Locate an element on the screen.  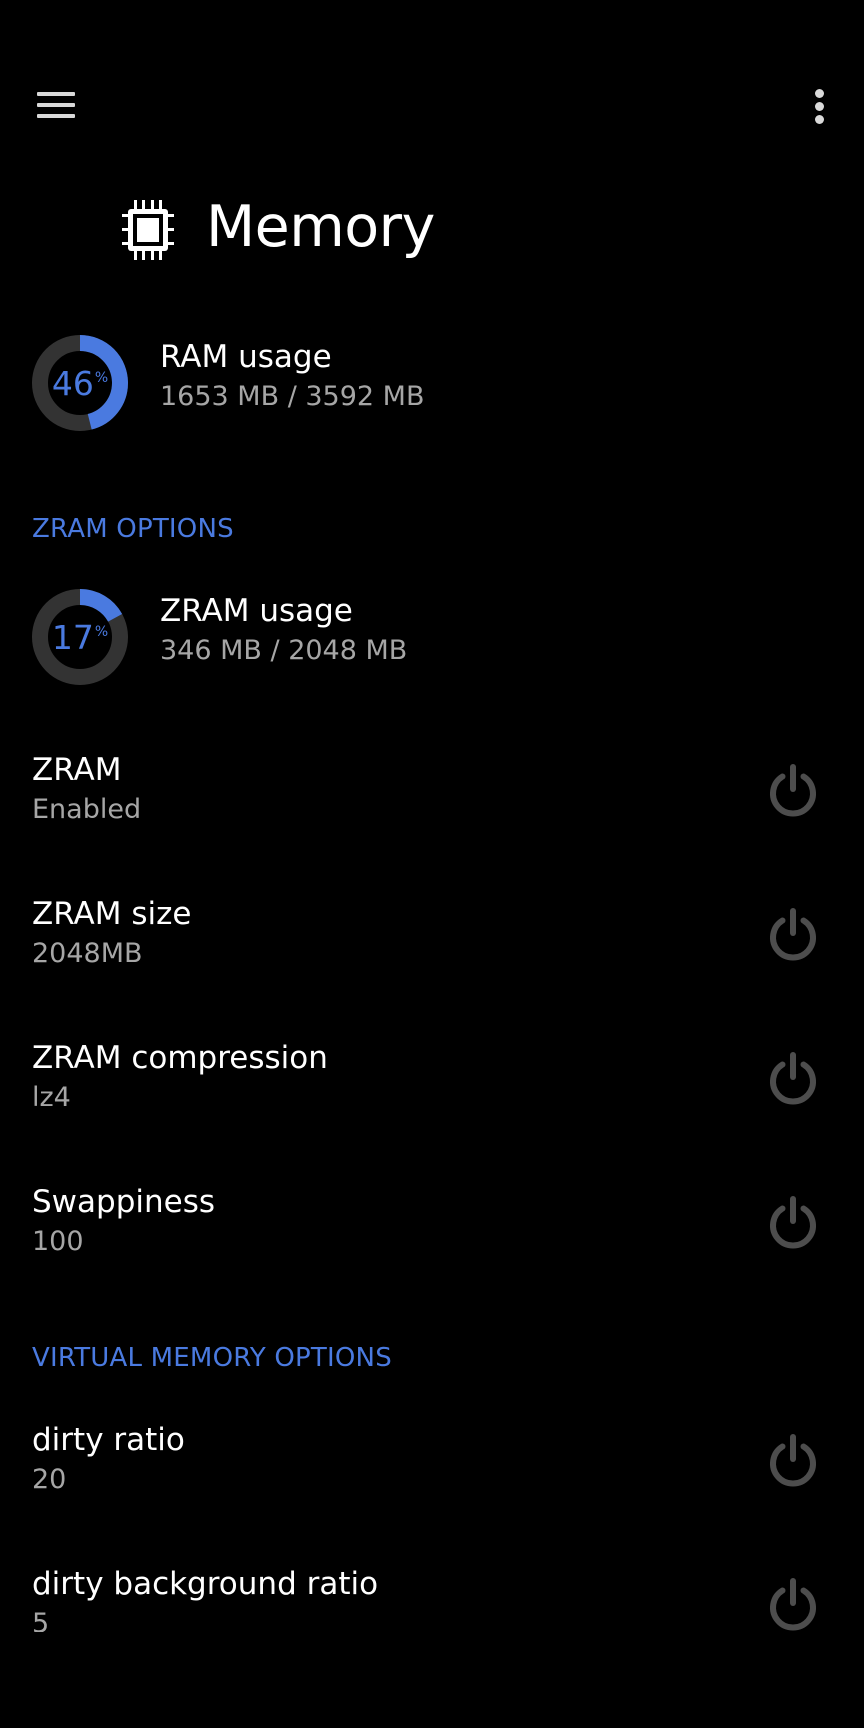
setting-title: dirty background ratio is located at coordinates (205, 1584).